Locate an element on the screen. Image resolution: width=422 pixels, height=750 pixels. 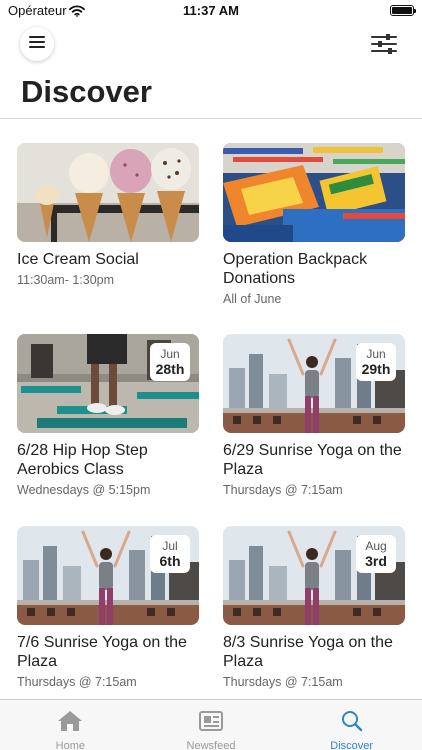
status-bar: Opérateur 11:37 AM is located at coordinates (211, 11).